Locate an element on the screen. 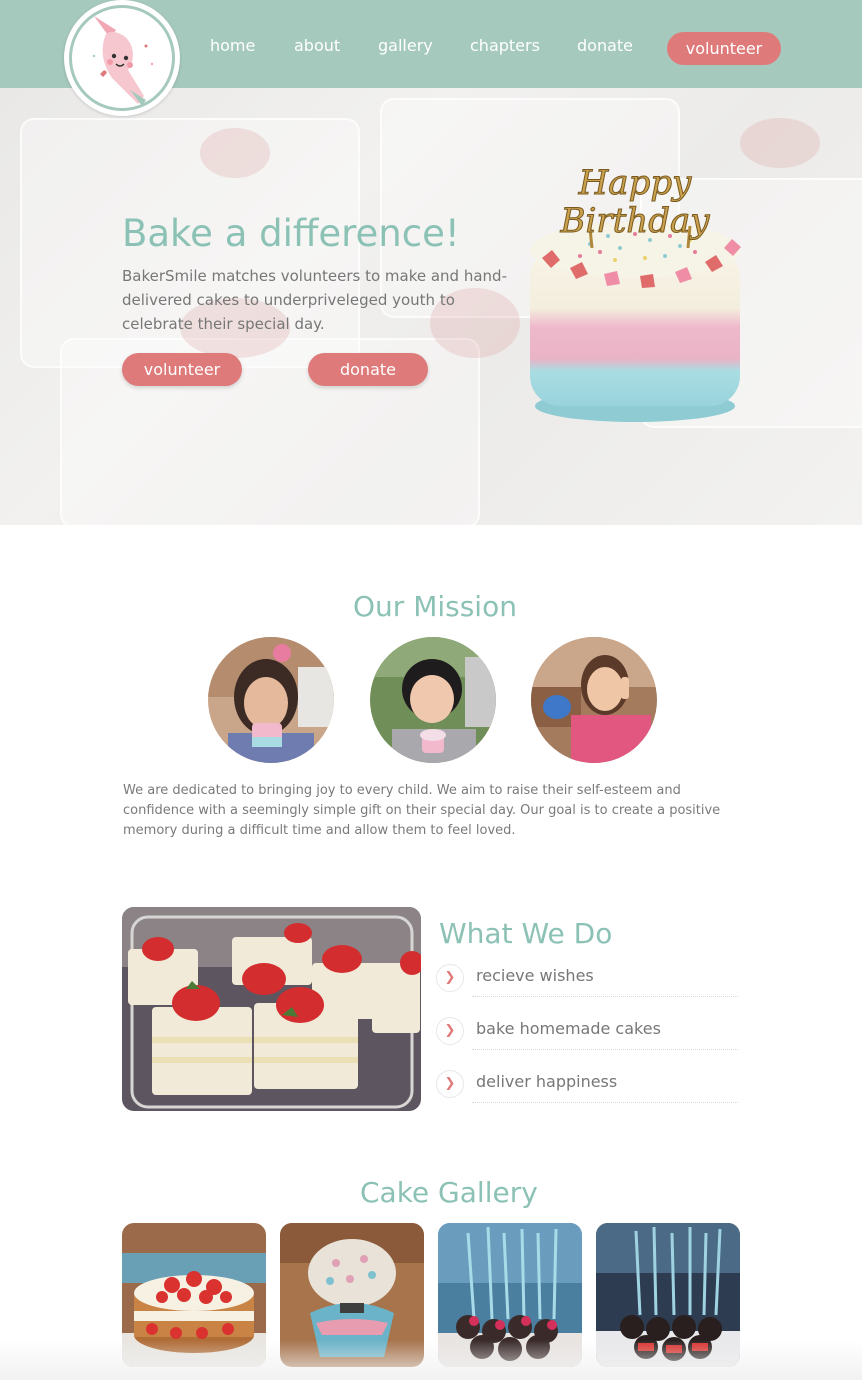 The width and height of the screenshot is (862, 1380). list-item: ❯ recieve wishes is located at coordinates (587, 980).